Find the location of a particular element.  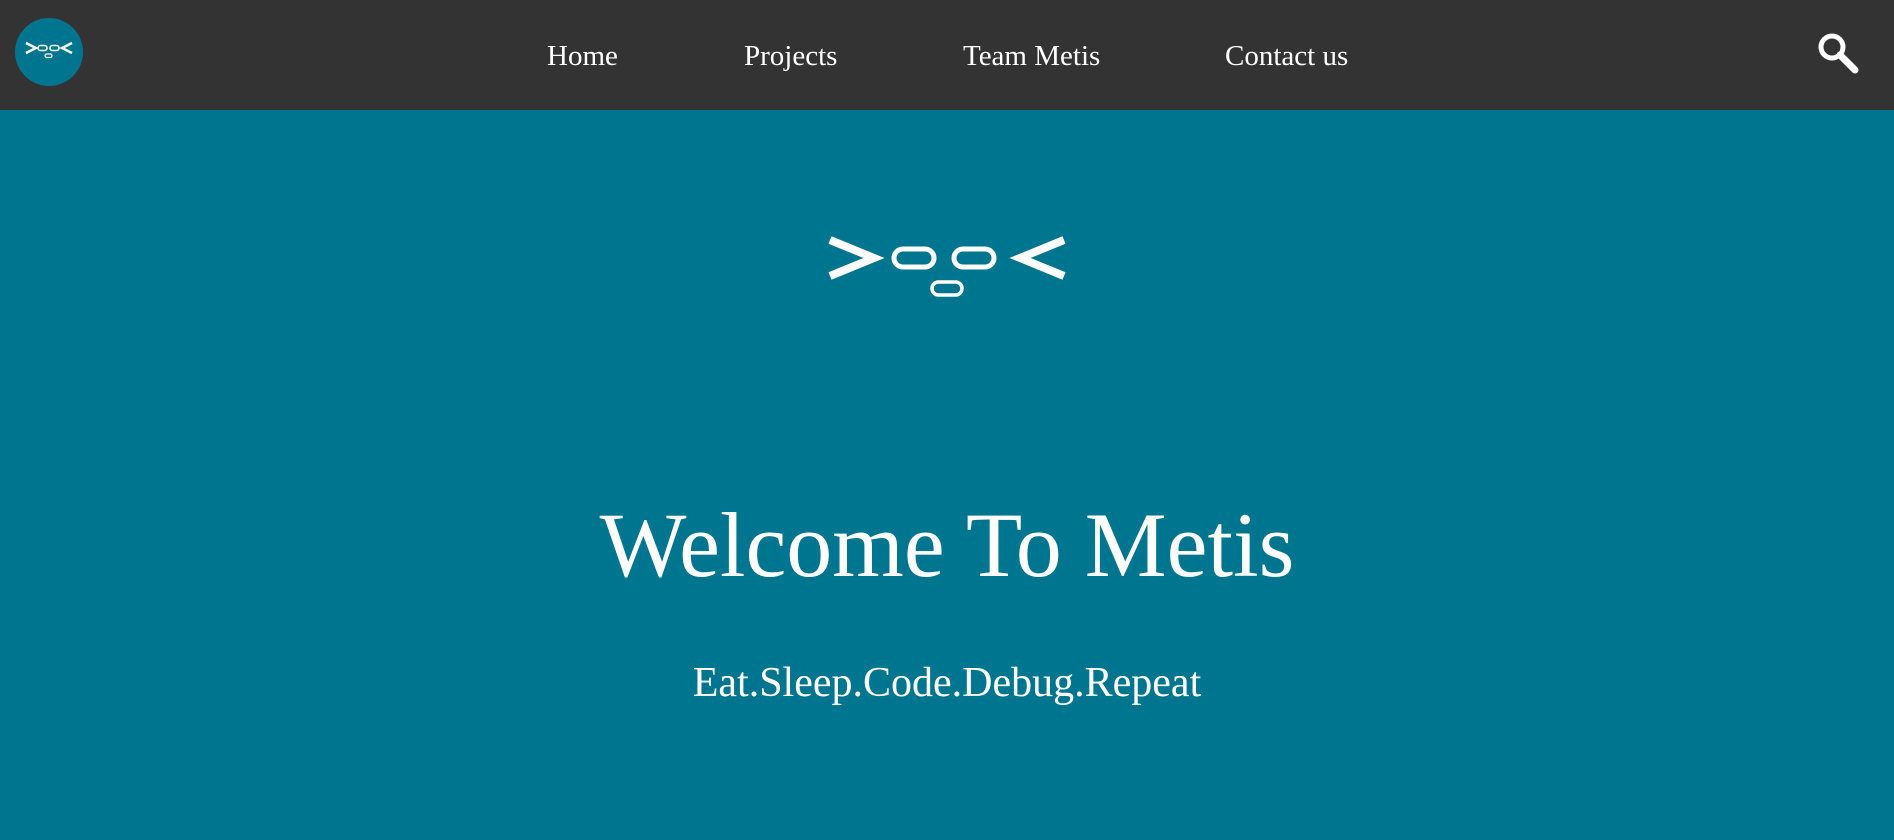

nav-logo is located at coordinates (49, 52).